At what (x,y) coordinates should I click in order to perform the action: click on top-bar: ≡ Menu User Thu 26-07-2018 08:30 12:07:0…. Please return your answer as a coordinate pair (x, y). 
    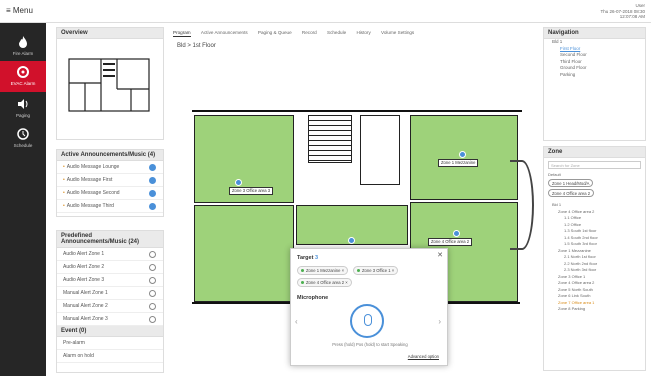
    Looking at the image, I should click on (325, 11).